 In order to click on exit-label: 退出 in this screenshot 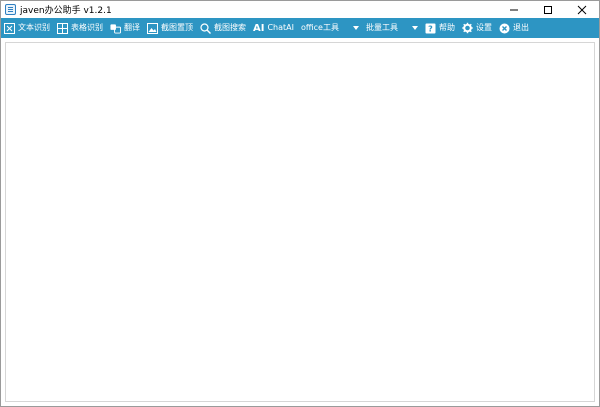, I will do `click(520, 27)`.